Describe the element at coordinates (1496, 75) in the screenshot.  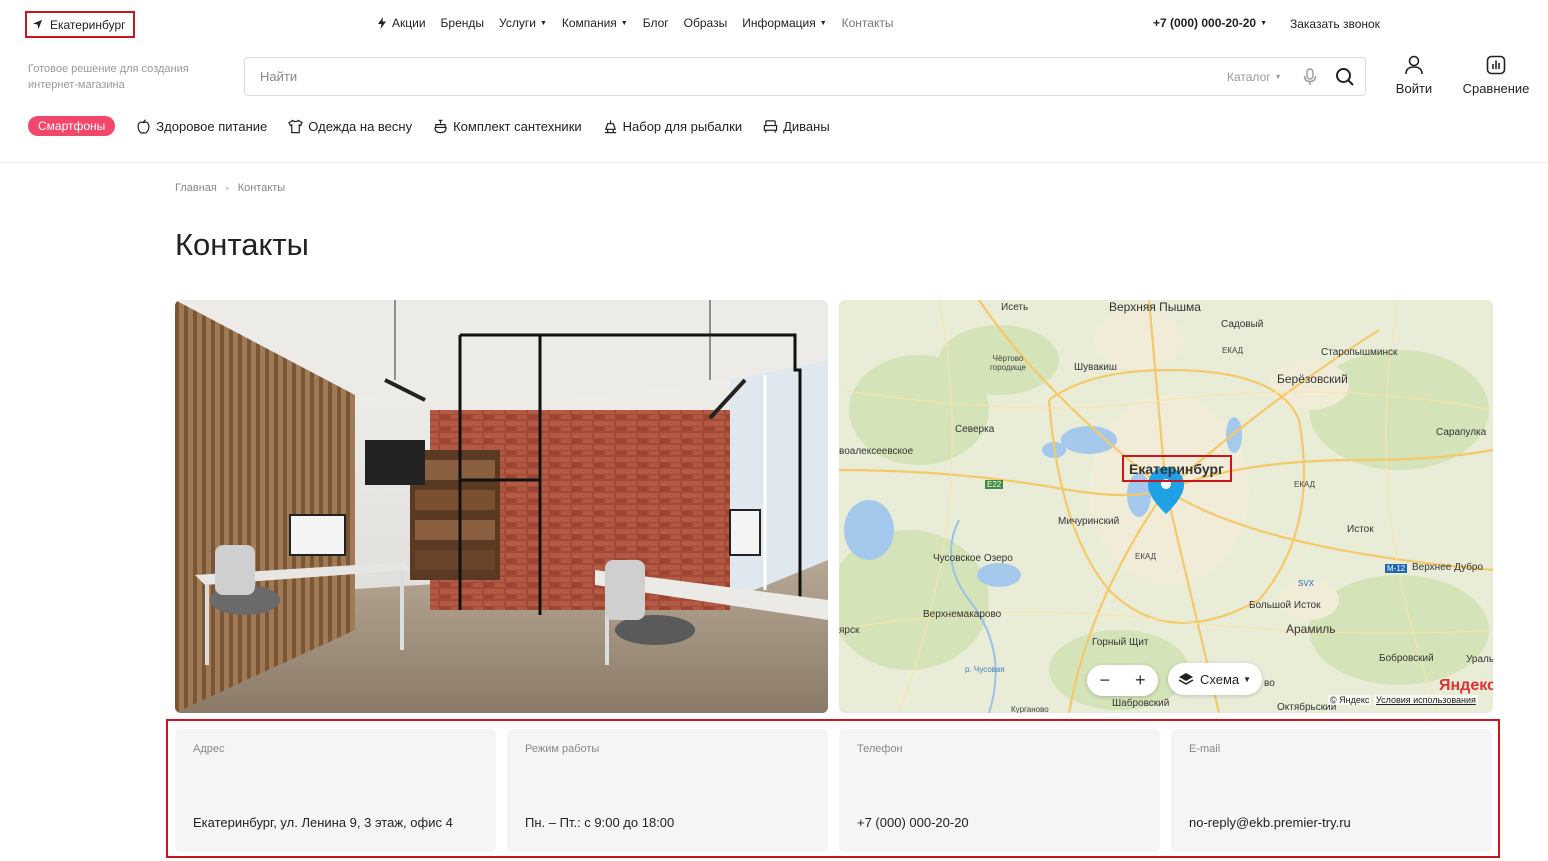
I see `compare-button: Сравнение` at that location.